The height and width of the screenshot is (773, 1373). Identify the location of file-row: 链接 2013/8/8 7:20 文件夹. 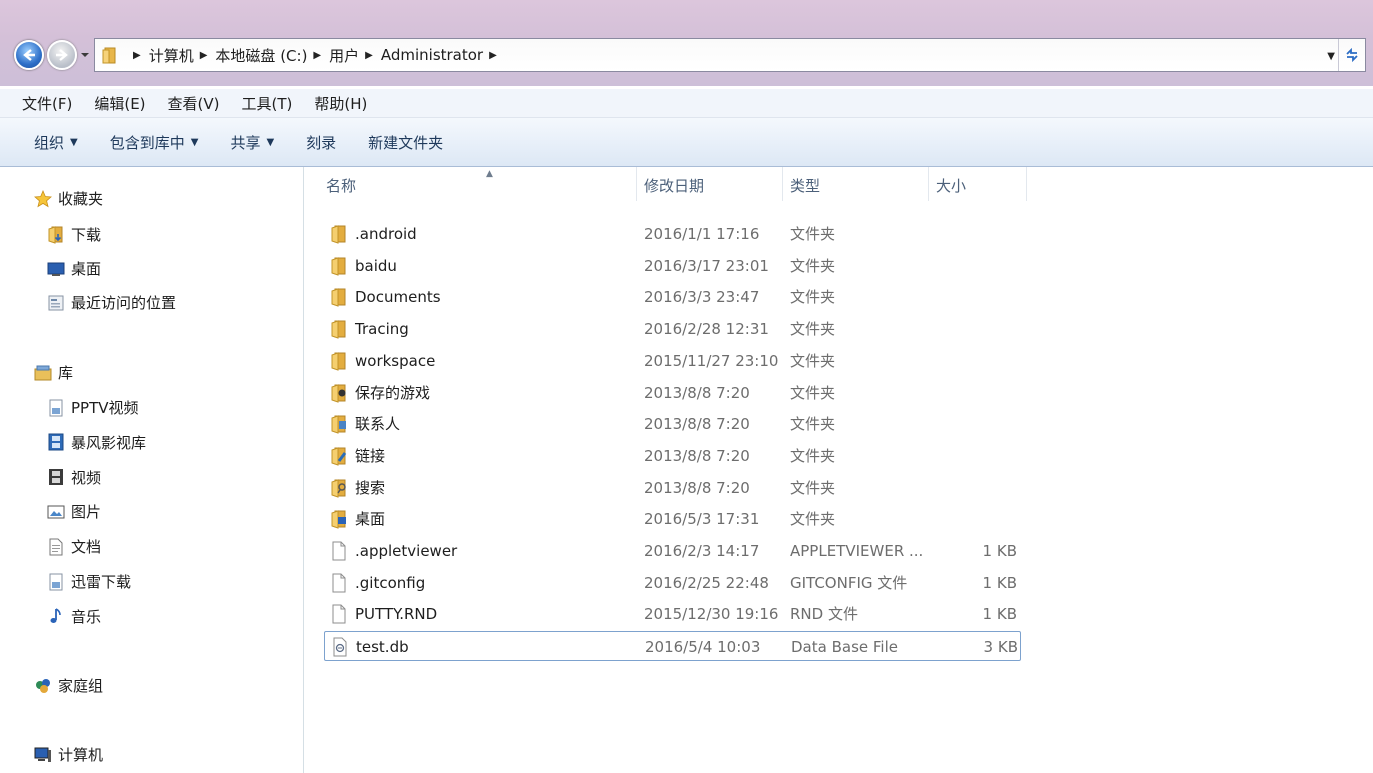
(672, 456).